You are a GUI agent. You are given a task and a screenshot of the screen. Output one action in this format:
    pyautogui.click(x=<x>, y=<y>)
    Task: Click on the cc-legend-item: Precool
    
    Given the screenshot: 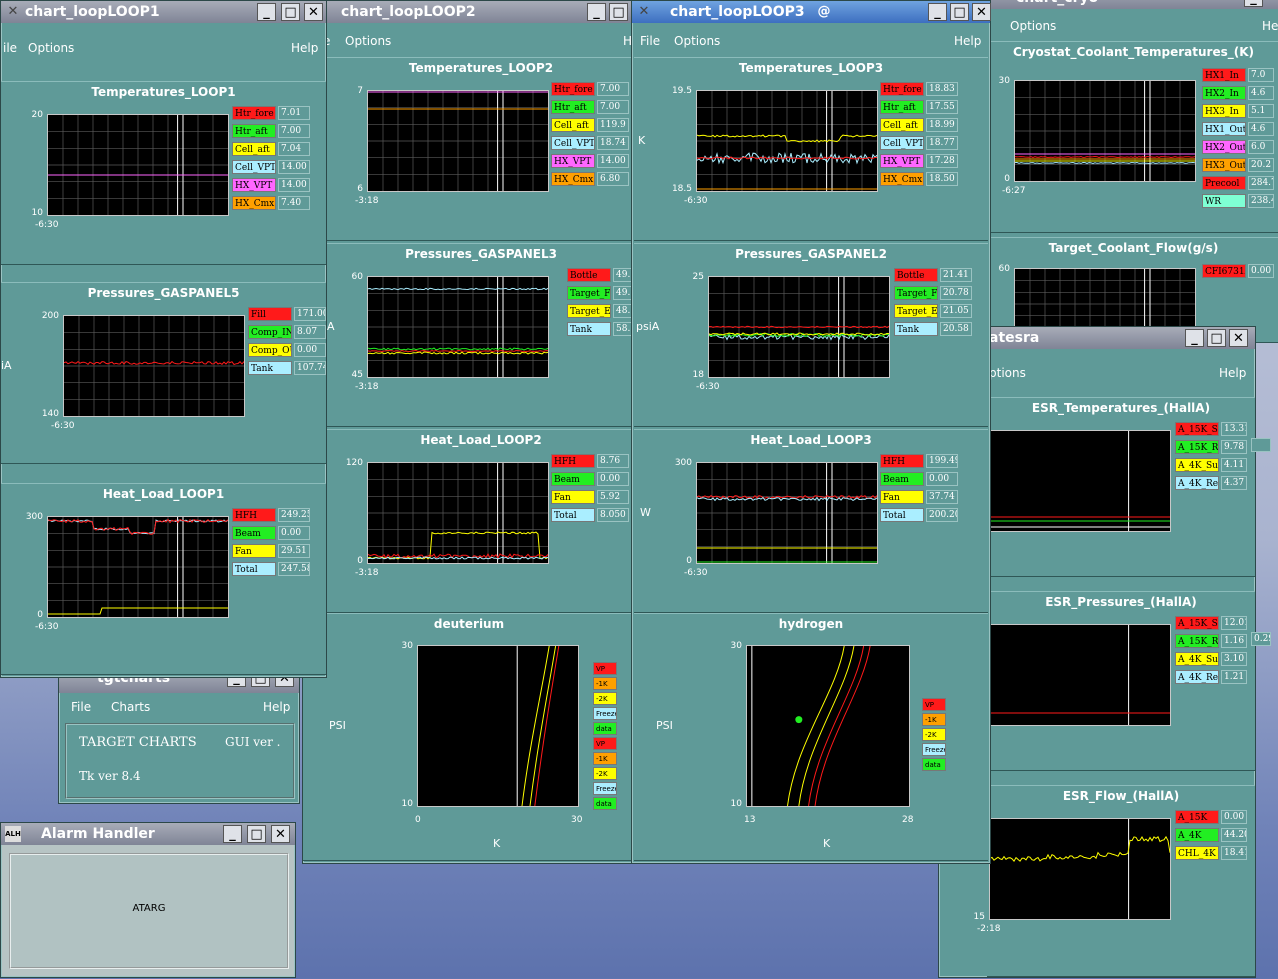 What is the action you would take?
    pyautogui.click(x=1224, y=183)
    